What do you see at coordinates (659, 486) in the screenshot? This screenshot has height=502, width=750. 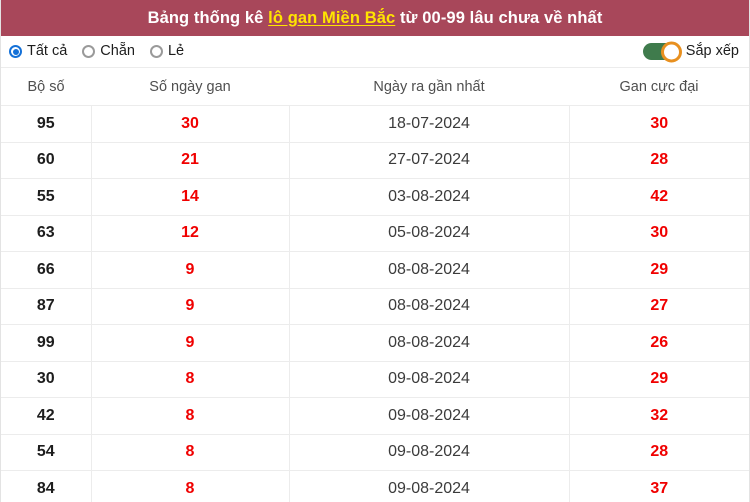 I see `cell-gan-cuc-dai: 37` at bounding box center [659, 486].